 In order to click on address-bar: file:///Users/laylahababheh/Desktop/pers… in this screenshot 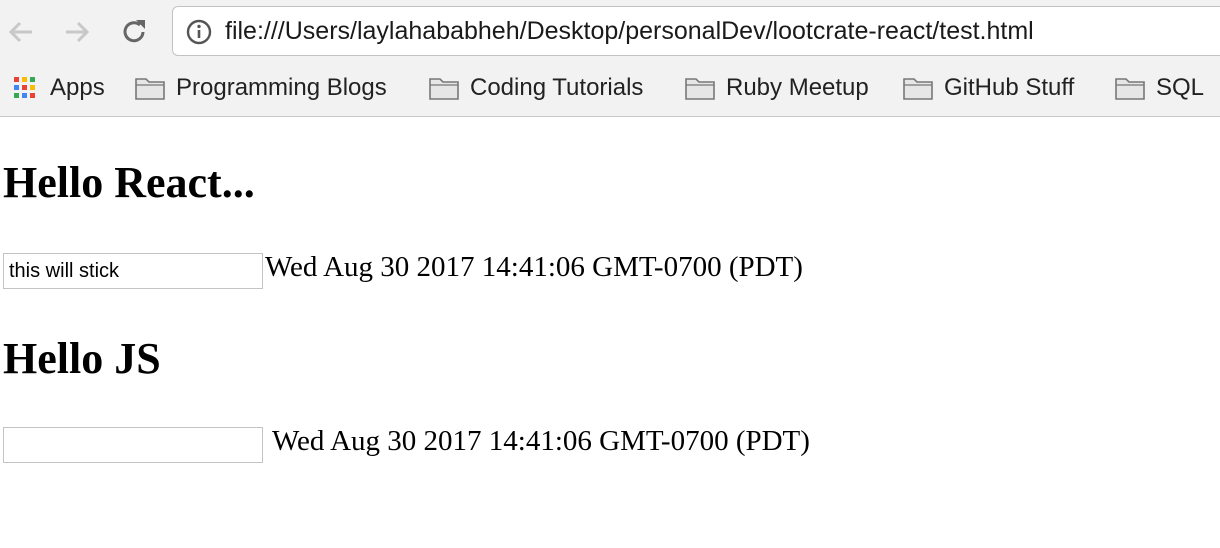, I will do `click(696, 31)`.